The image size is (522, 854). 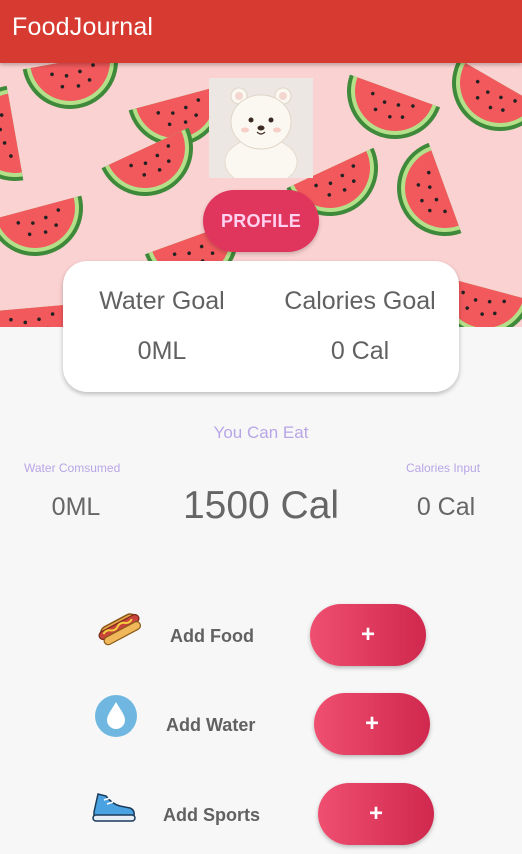 What do you see at coordinates (261, 221) in the screenshot?
I see `profile-button: PROFILE` at bounding box center [261, 221].